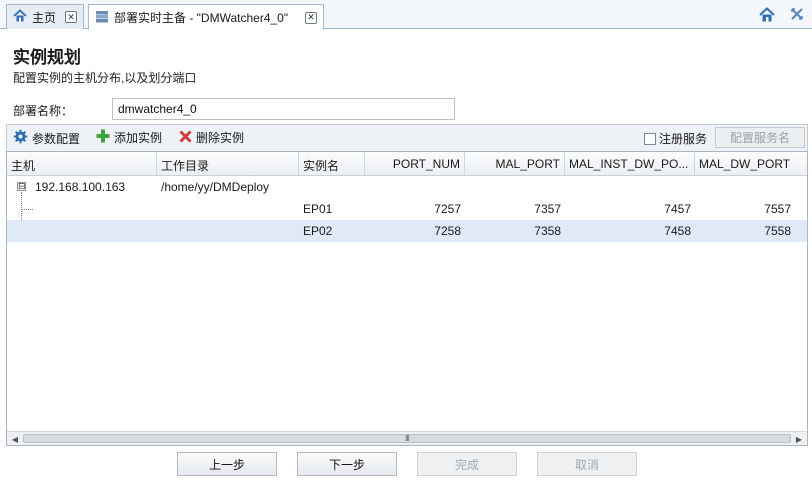  What do you see at coordinates (82, 164) in the screenshot?
I see `column-header-host: 主机` at bounding box center [82, 164].